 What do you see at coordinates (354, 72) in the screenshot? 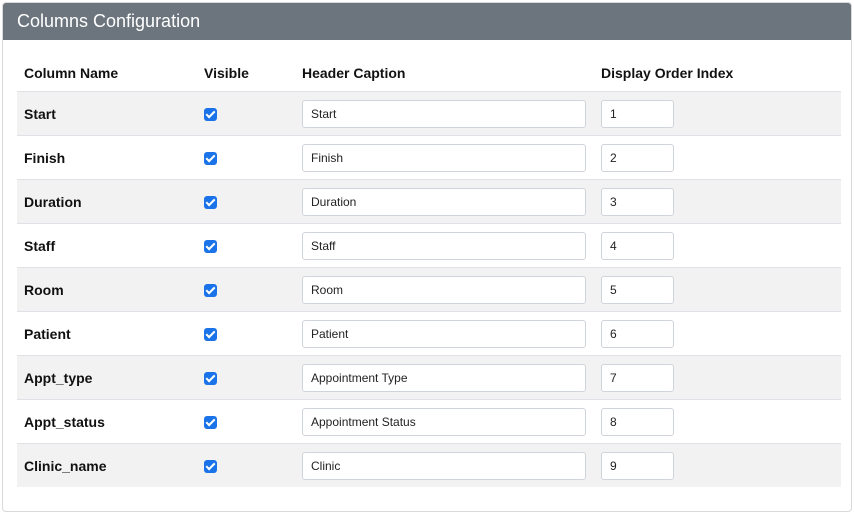
I see `header-caption-header: Header Caption` at bounding box center [354, 72].